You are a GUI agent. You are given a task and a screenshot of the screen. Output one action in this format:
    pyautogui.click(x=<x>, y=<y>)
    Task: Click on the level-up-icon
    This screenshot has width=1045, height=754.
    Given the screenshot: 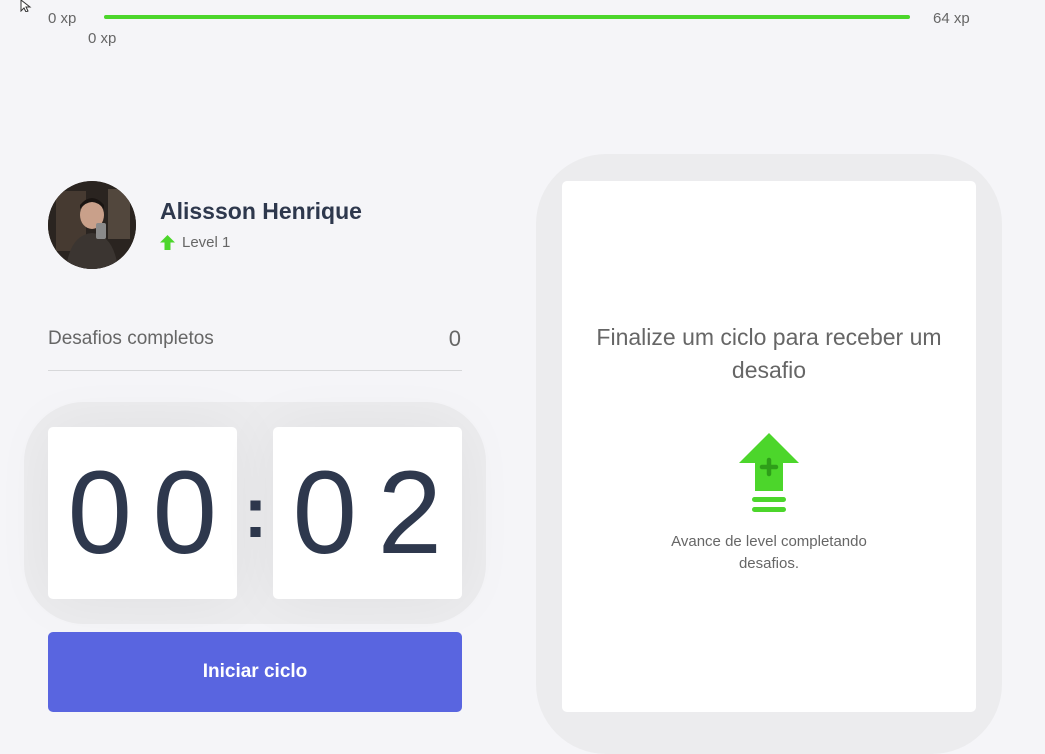 What is the action you would take?
    pyautogui.click(x=769, y=472)
    